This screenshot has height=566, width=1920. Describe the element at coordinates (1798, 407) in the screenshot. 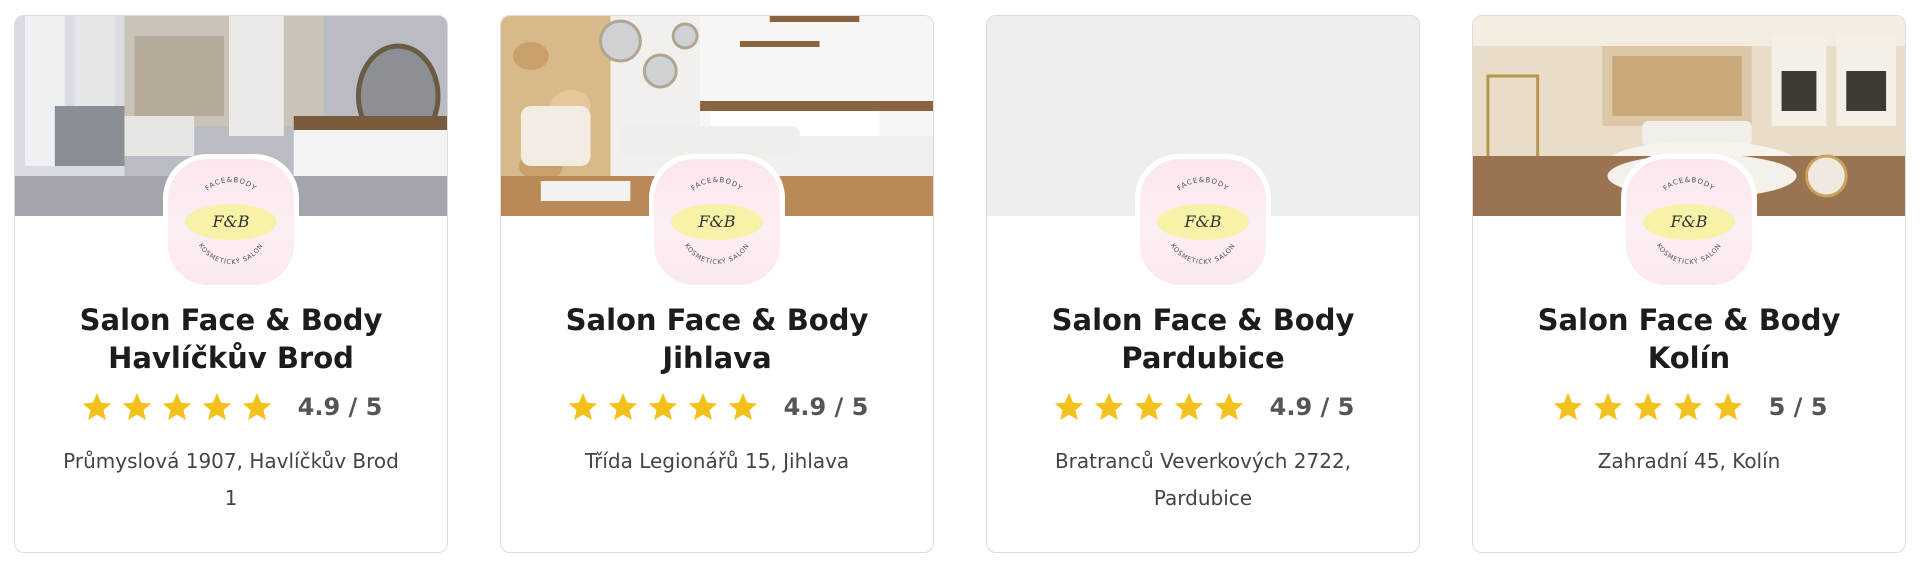

I see `rating-score: 5 / 5` at that location.